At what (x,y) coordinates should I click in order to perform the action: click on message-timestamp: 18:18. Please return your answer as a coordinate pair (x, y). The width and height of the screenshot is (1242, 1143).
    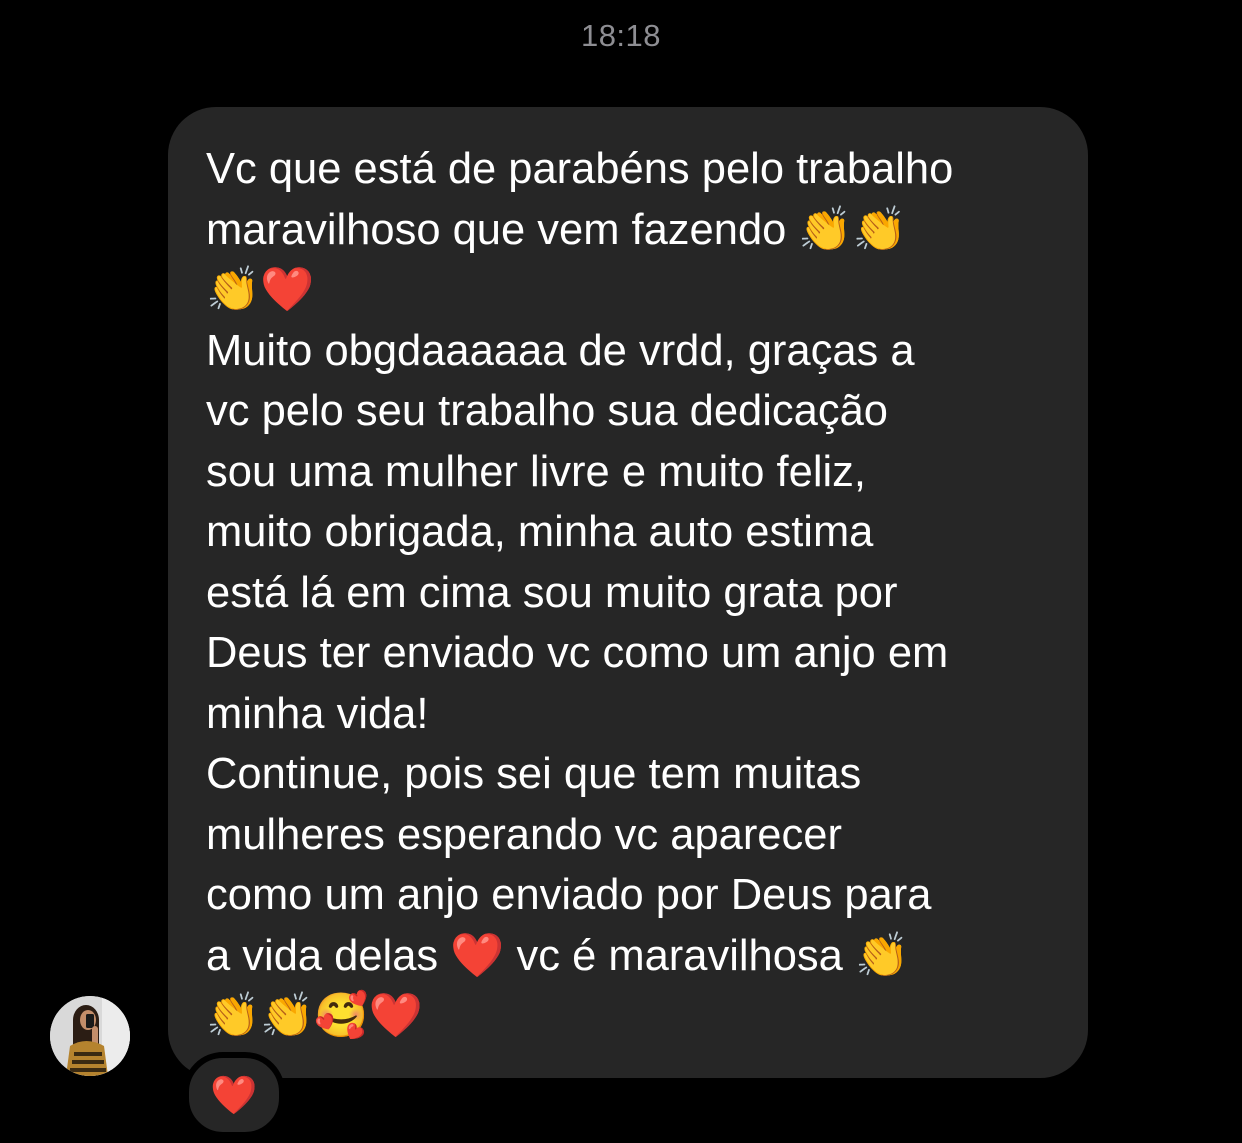
    Looking at the image, I should click on (621, 35).